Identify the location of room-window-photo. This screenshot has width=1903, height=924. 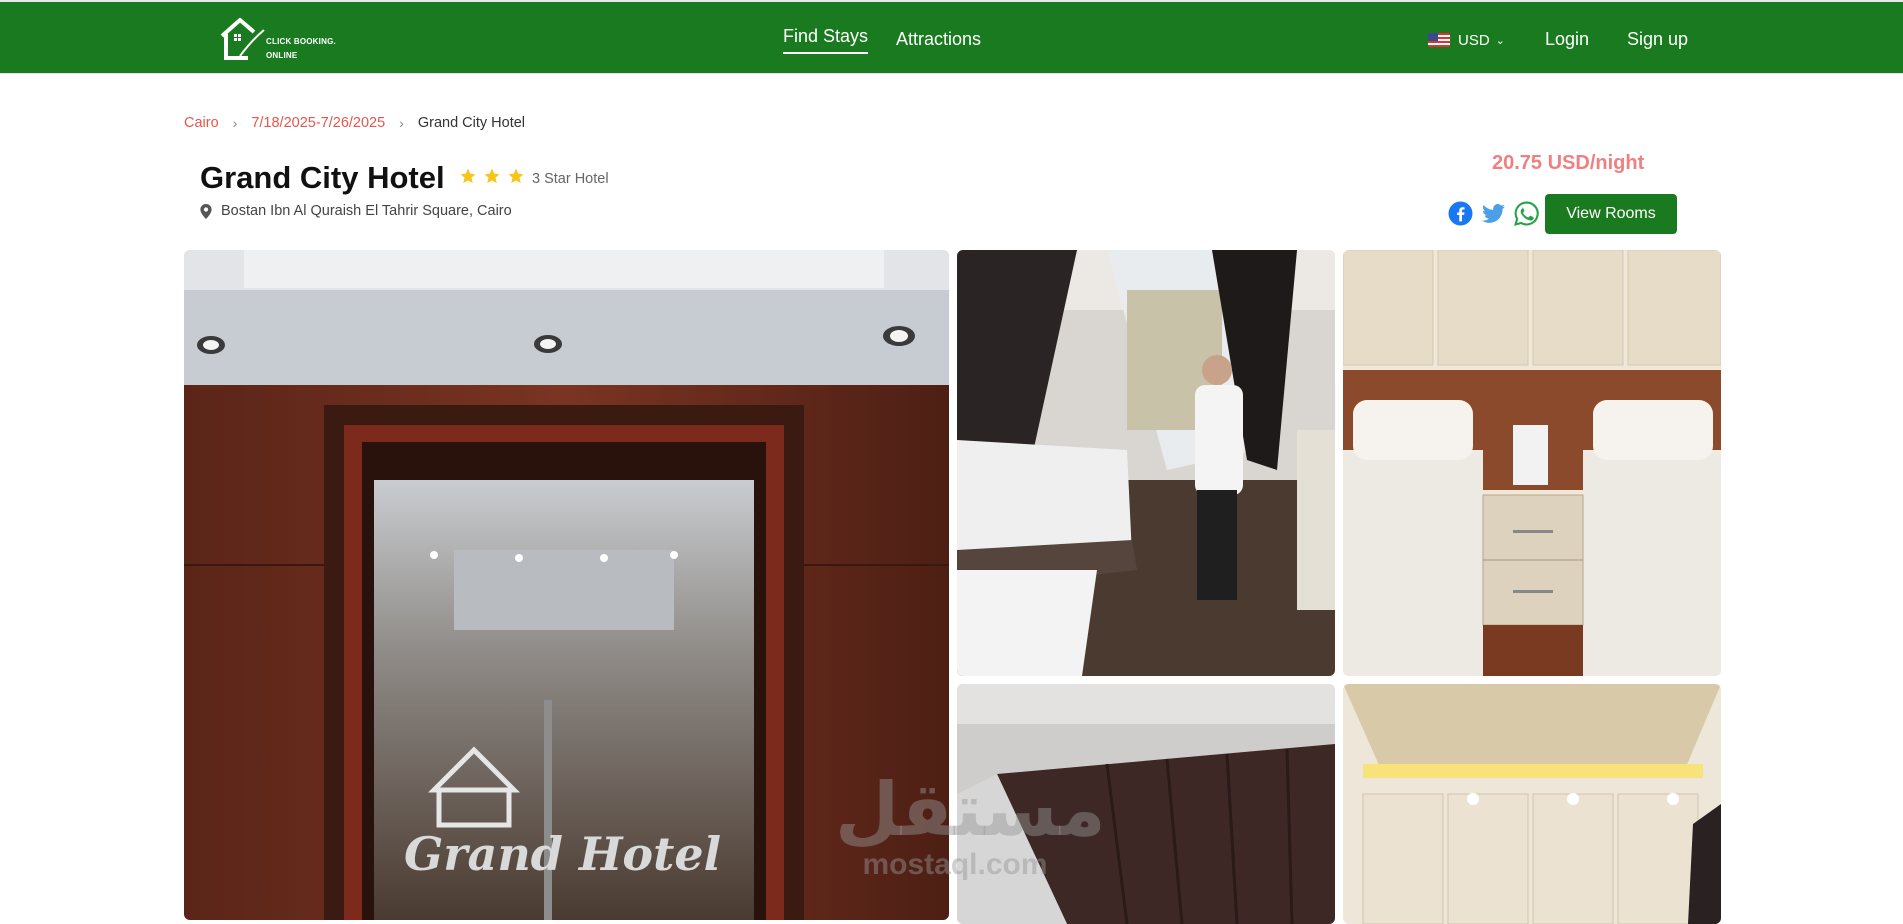
(1146, 463).